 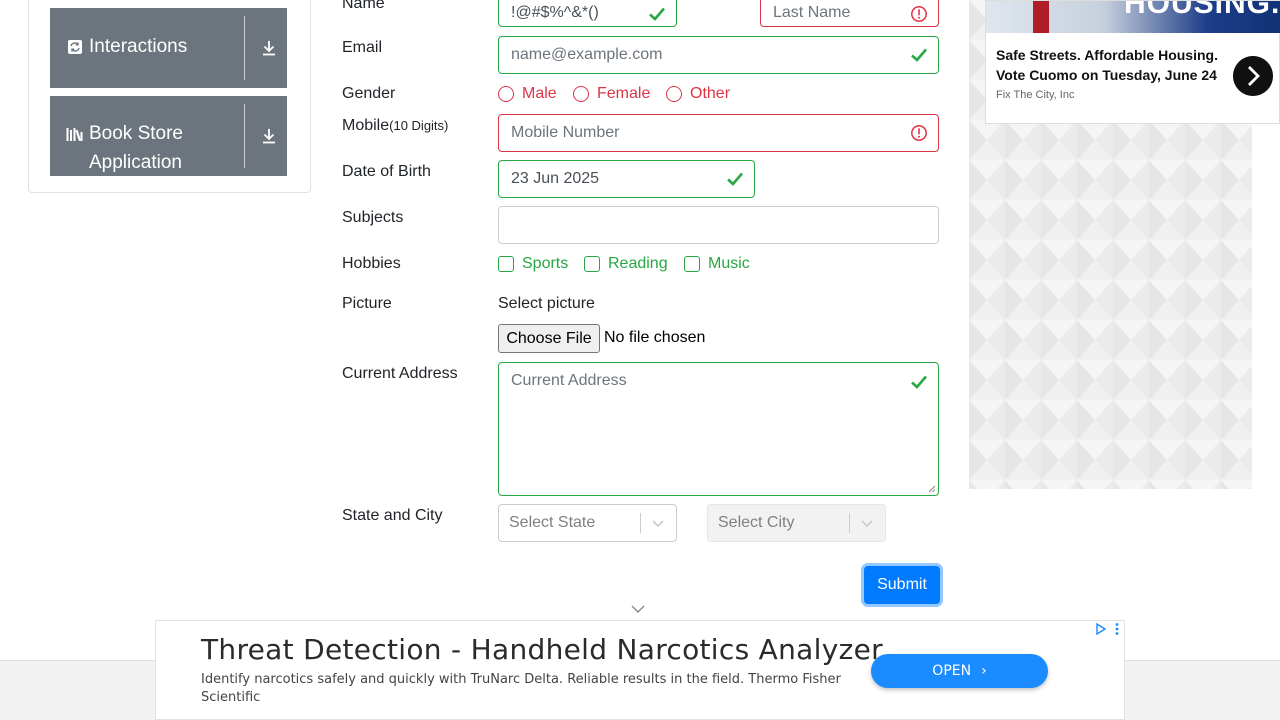 I want to click on chevron-right-icon, so click(x=1253, y=76).